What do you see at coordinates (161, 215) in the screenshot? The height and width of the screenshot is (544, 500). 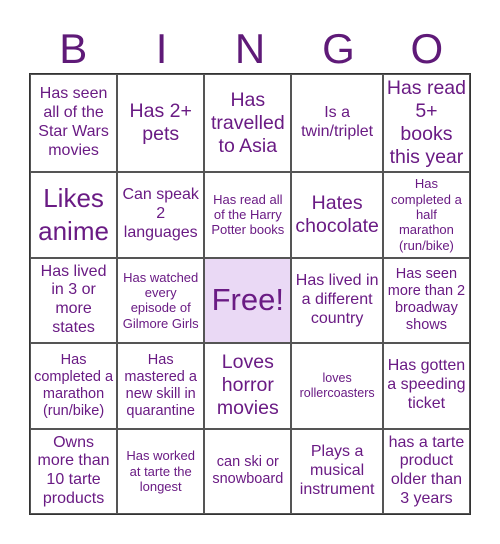 I see `bingo-cell: Can speak 2 languages` at bounding box center [161, 215].